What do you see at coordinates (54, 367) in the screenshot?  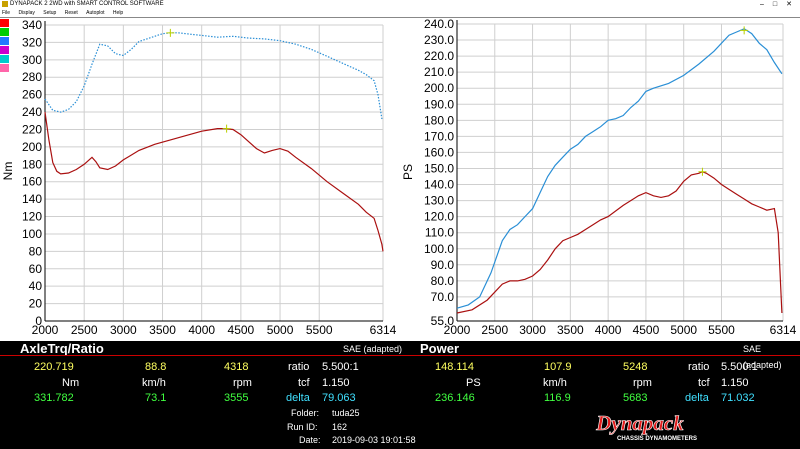 I see `current-torque: 220.719` at bounding box center [54, 367].